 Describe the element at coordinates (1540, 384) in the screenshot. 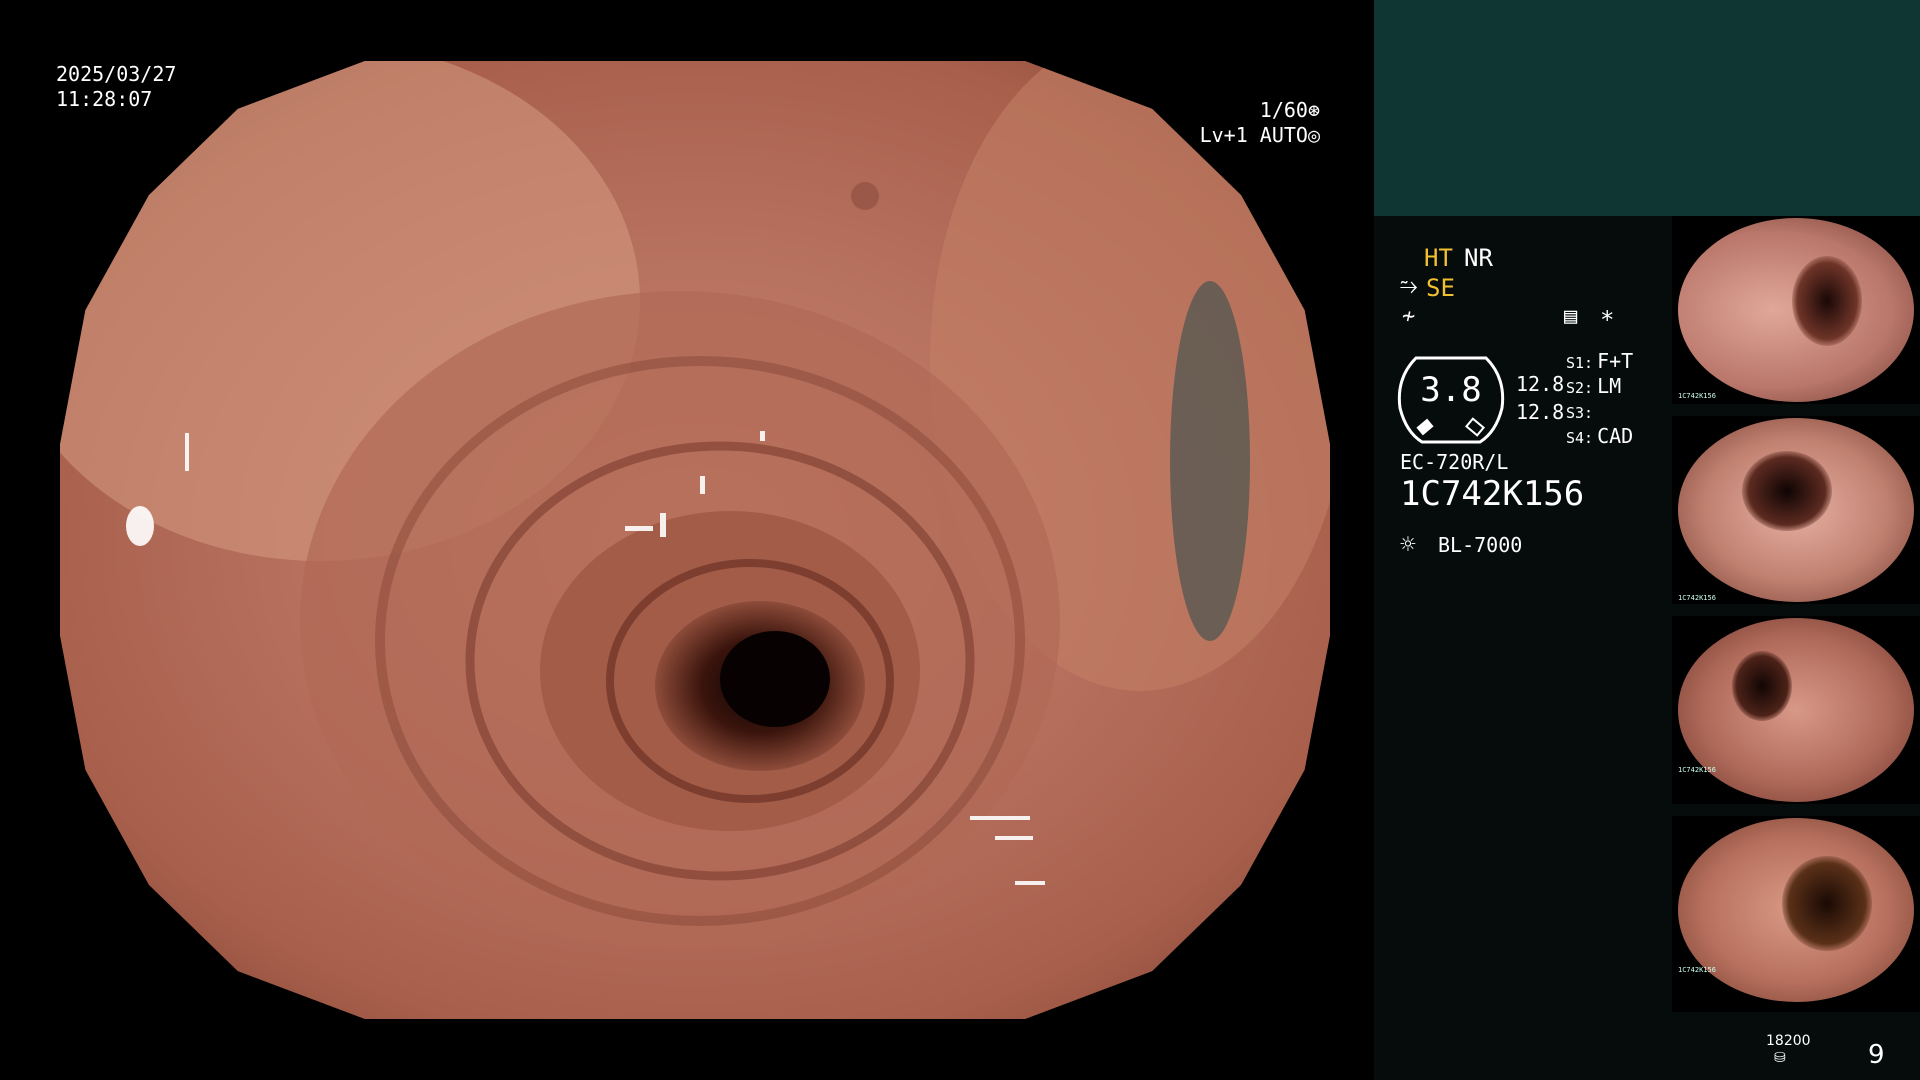

I see `value-1: 12.8` at that location.